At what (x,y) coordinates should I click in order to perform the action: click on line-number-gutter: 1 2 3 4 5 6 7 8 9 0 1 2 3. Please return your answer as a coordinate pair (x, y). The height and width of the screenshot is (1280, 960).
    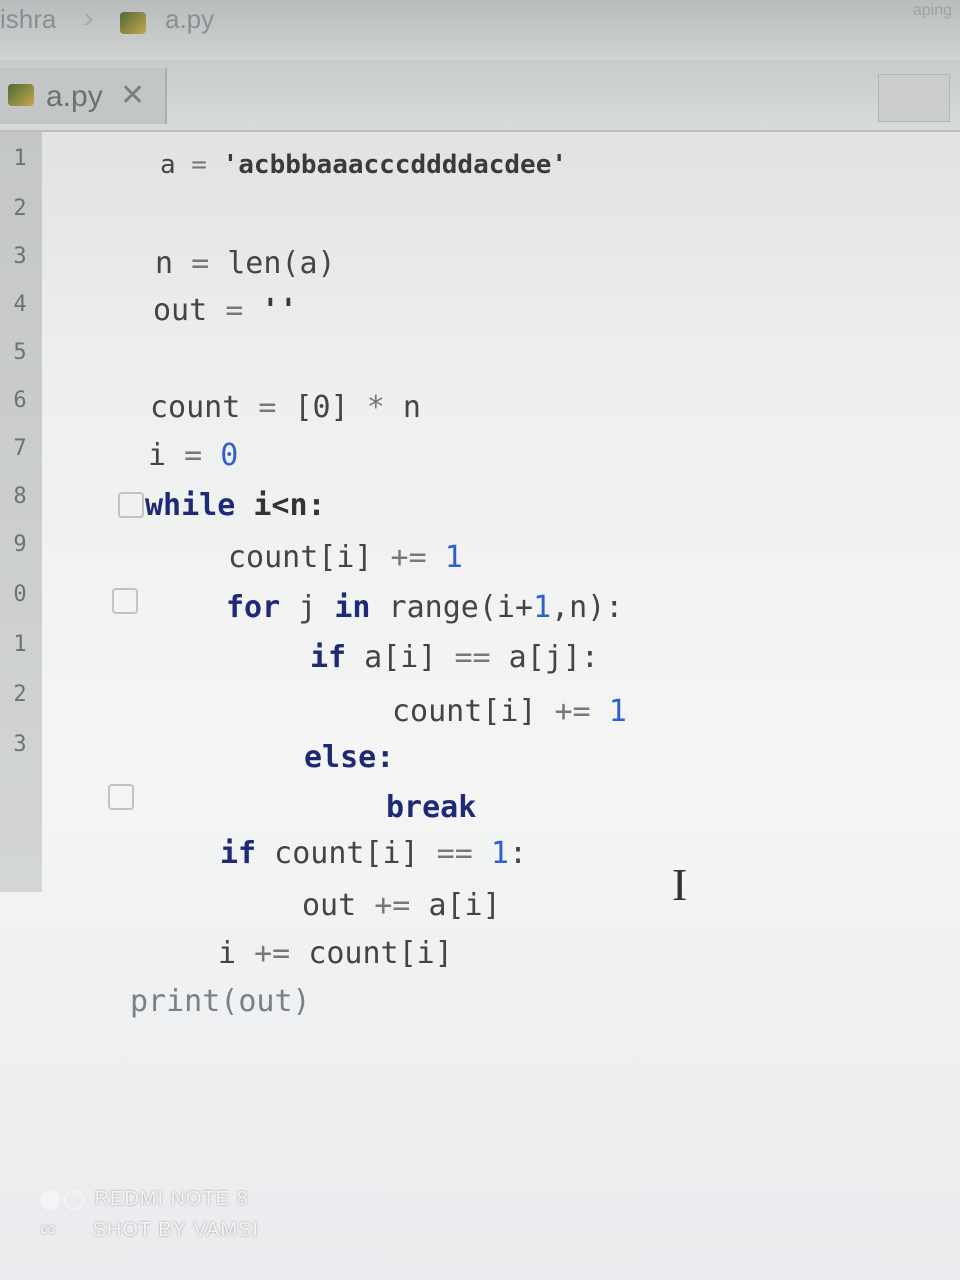
    Looking at the image, I should click on (21, 512).